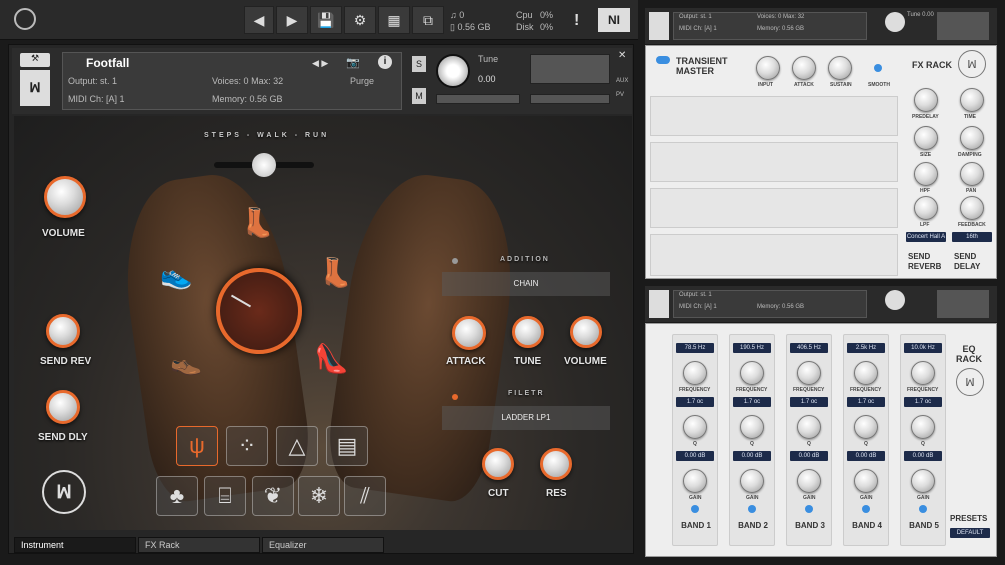 The image size is (1005, 565). What do you see at coordinates (498, 464) in the screenshot?
I see `cut-knob` at bounding box center [498, 464].